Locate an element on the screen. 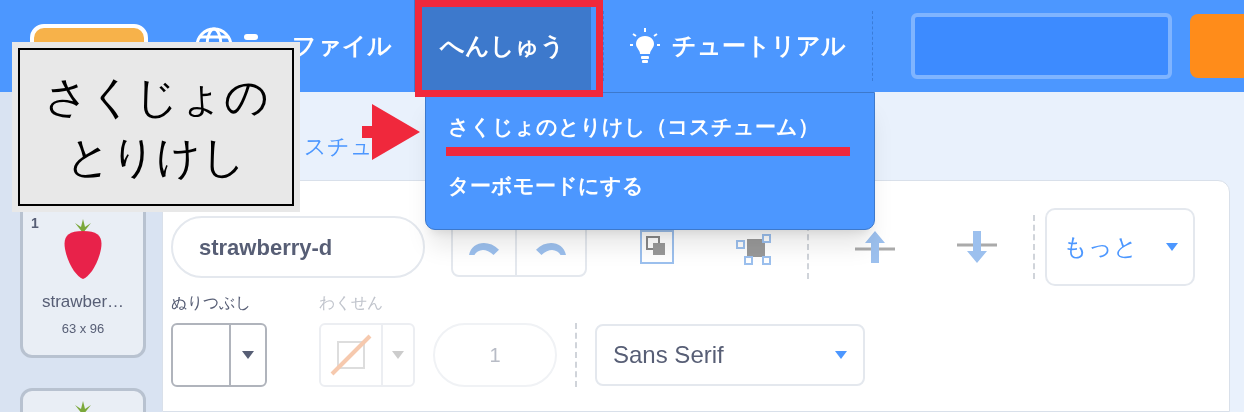  stroke-width-field: 1 is located at coordinates (495, 355).